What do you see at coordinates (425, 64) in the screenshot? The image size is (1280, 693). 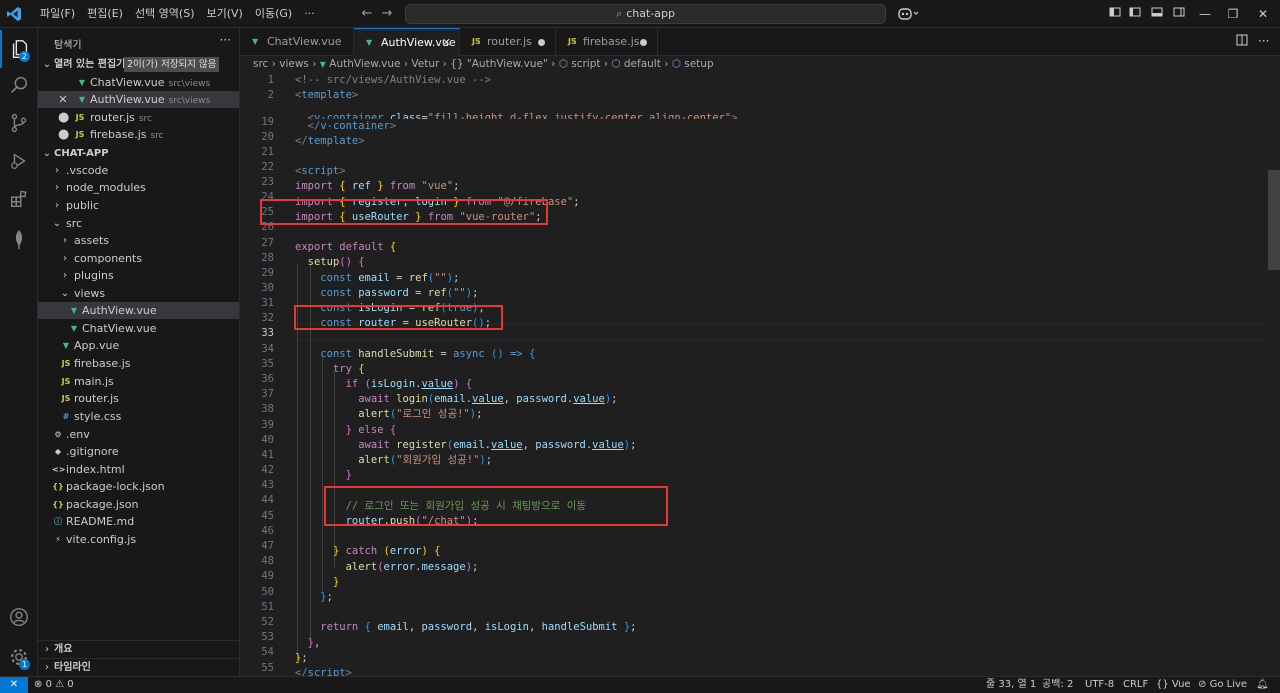 I see `breadcrumb-item: Vetur` at bounding box center [425, 64].